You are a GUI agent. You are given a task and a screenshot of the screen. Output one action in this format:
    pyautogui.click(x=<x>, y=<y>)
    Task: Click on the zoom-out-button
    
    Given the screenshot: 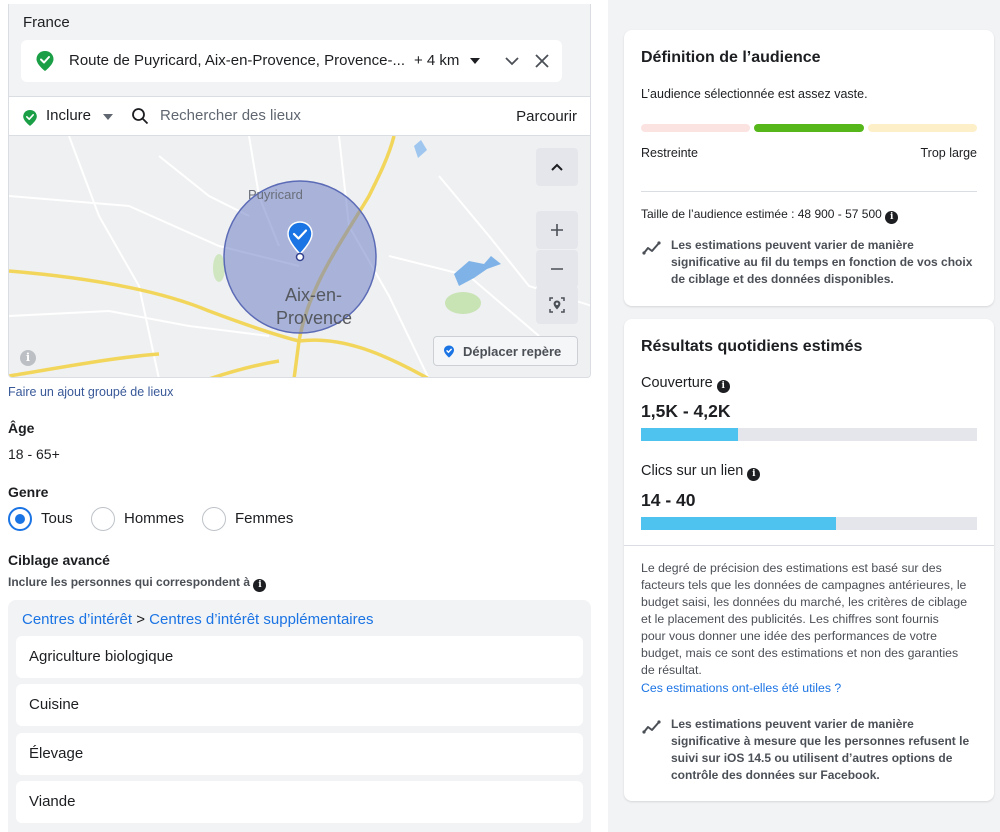 What is the action you would take?
    pyautogui.click(x=557, y=269)
    